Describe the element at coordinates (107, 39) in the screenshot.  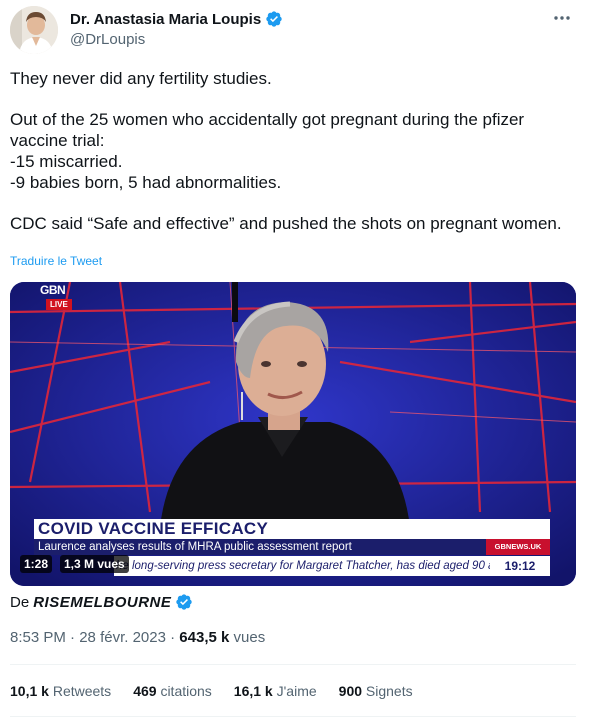
I see `author-handle: @DrLoupis` at that location.